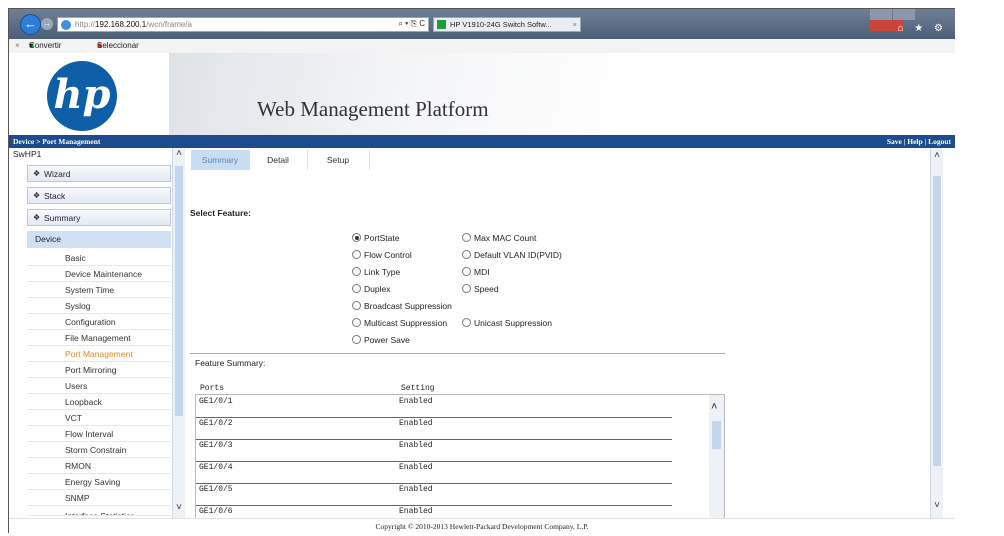  I want to click on diamond-icon: ❖, so click(37, 195).